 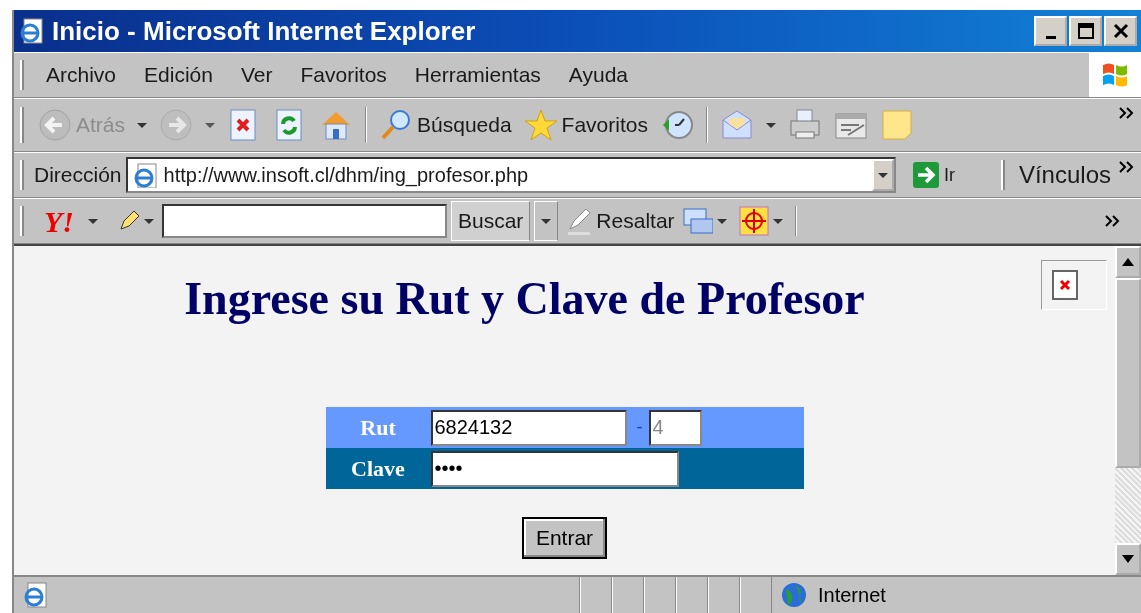 I want to click on star-icon, so click(x=540, y=125).